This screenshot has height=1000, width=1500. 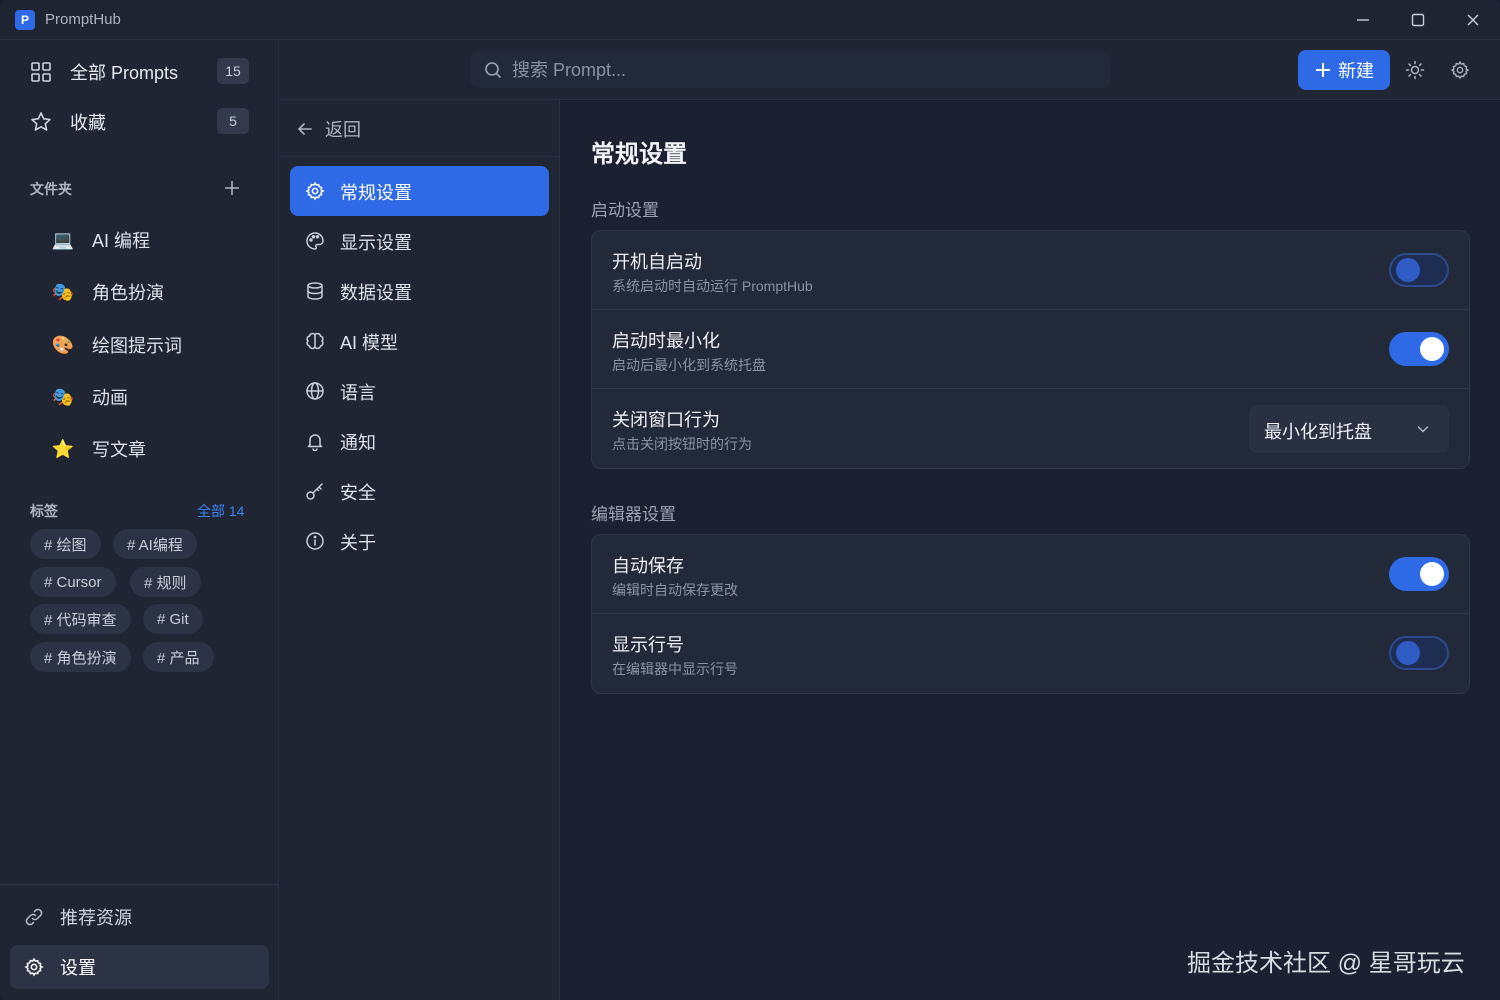 What do you see at coordinates (419, 191) in the screenshot?
I see `settings-nav-general: 常规设置` at bounding box center [419, 191].